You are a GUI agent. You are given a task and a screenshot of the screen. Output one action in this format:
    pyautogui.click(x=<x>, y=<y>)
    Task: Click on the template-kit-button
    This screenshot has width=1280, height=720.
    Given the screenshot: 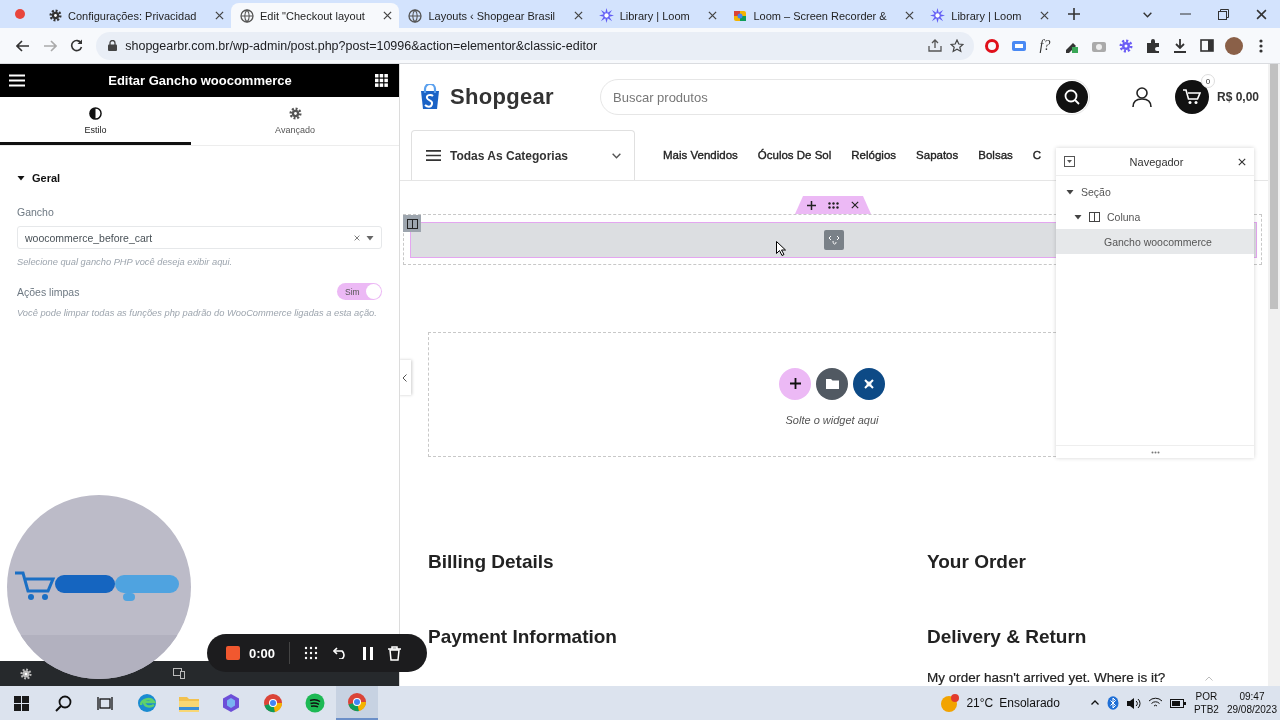 What is the action you would take?
    pyautogui.click(x=869, y=383)
    